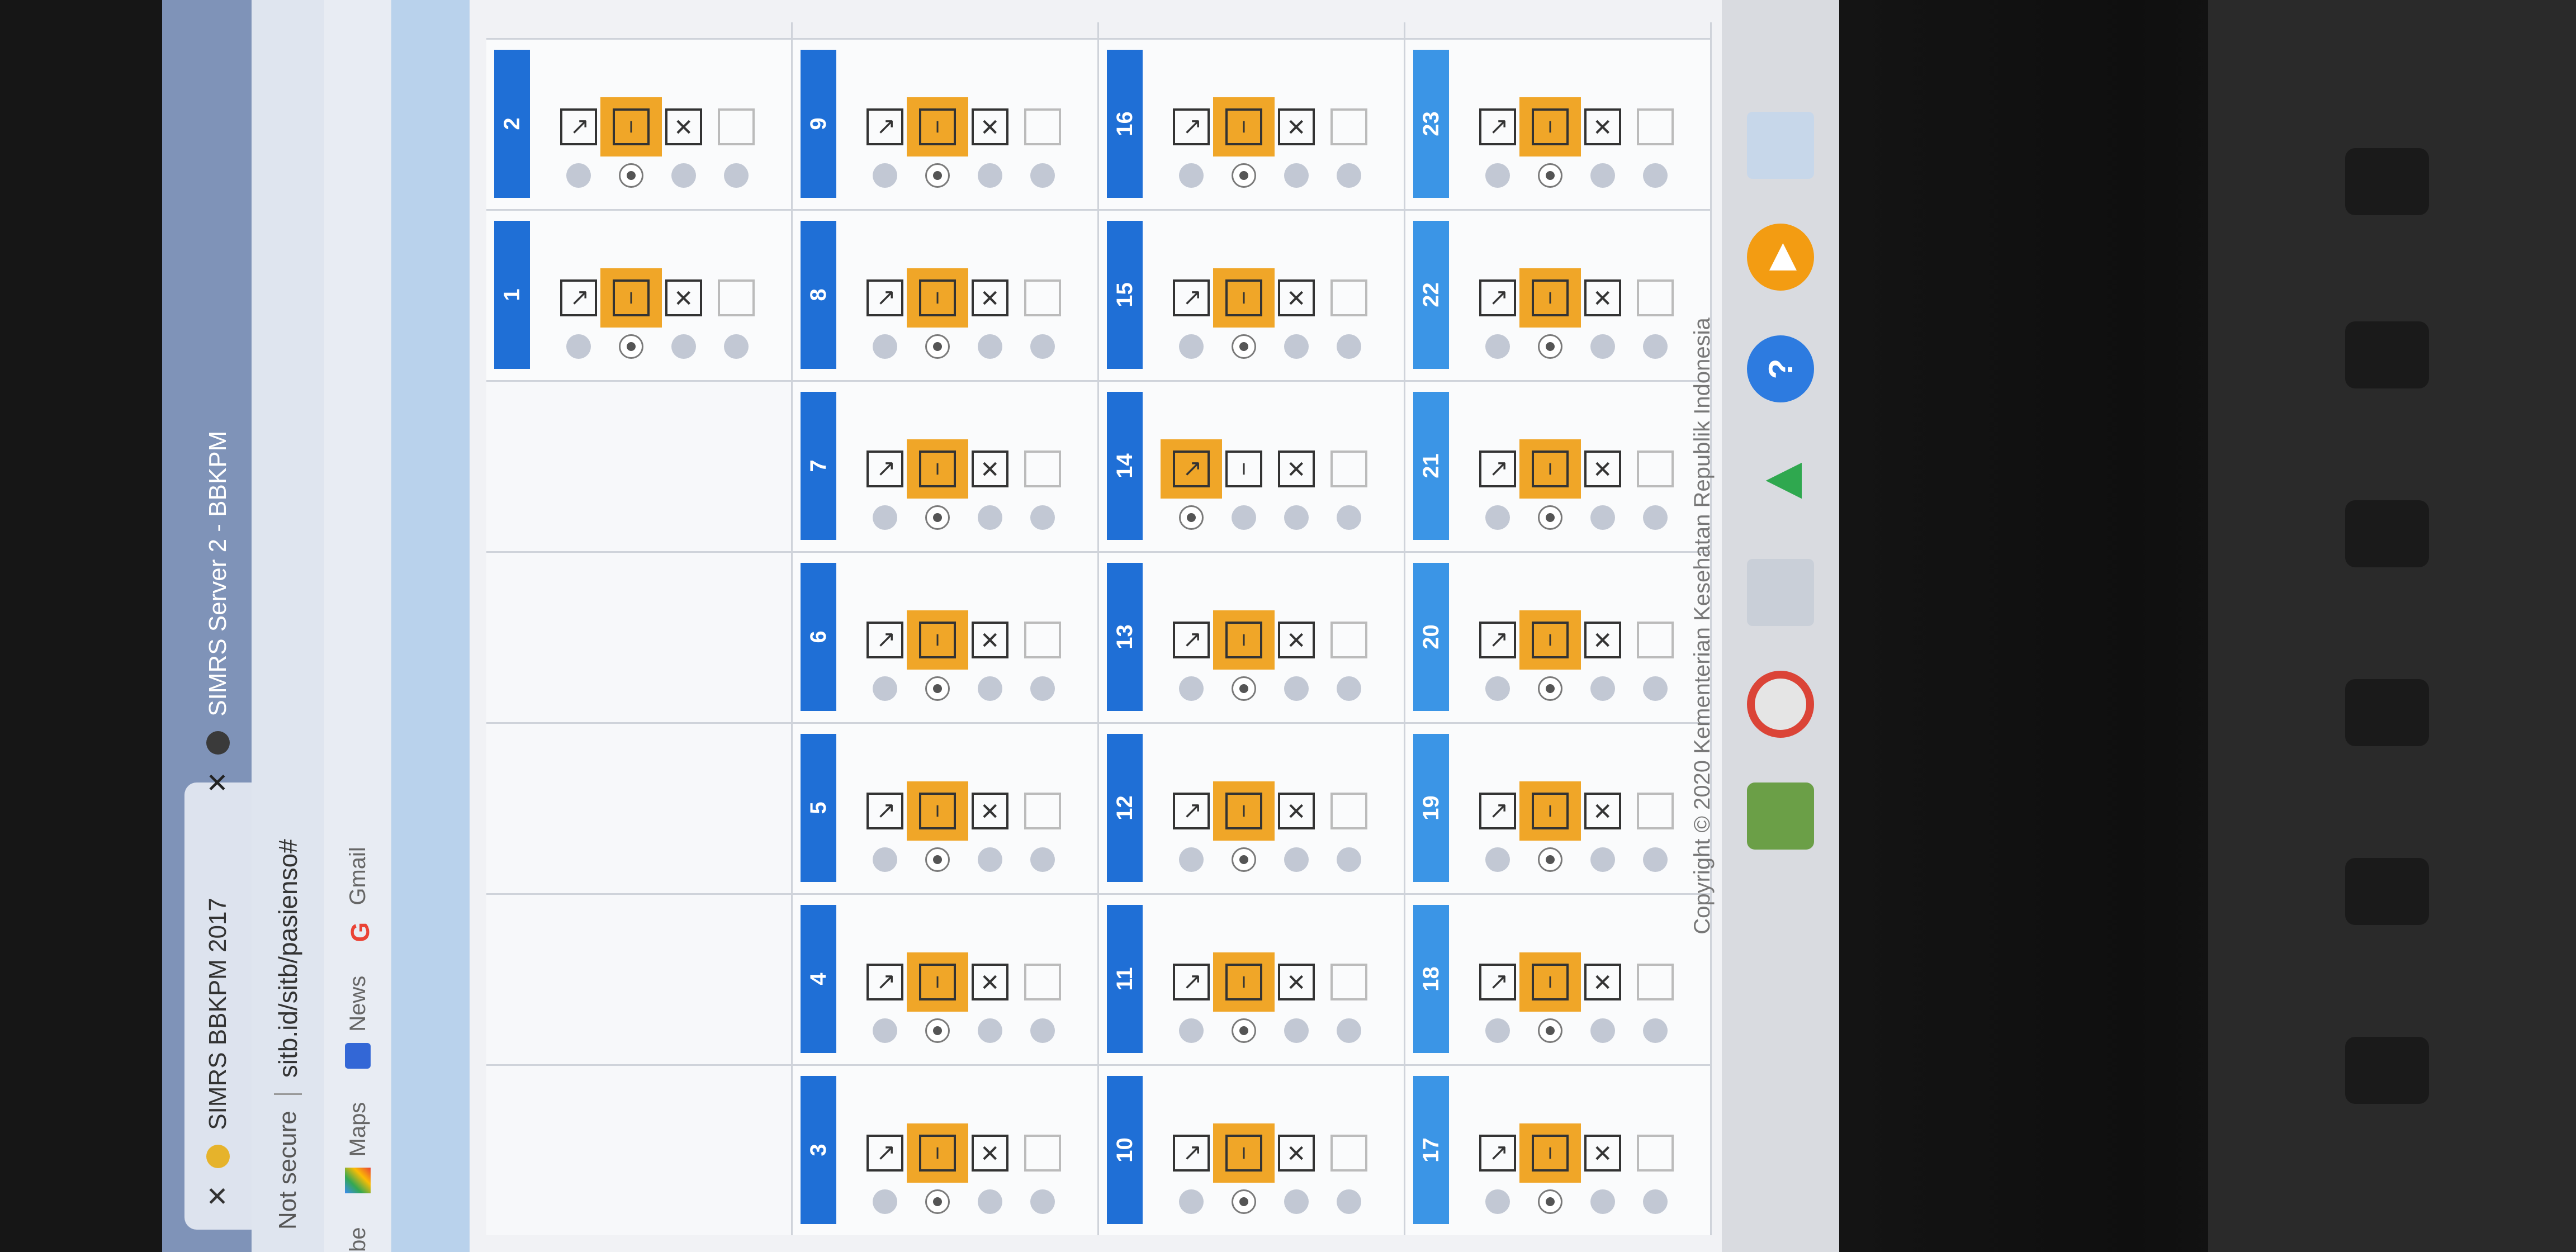  Describe the element at coordinates (218, 1006) in the screenshot. I see `tab-simrs-bbkpm: ✕ SIMRS BBKPM 2017` at that location.